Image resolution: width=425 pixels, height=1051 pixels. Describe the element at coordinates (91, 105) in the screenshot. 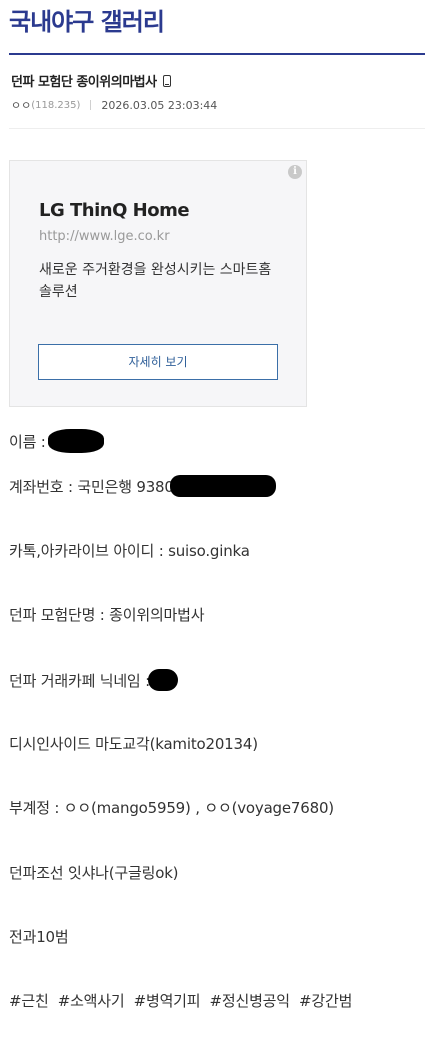

I see `meta-separator` at that location.